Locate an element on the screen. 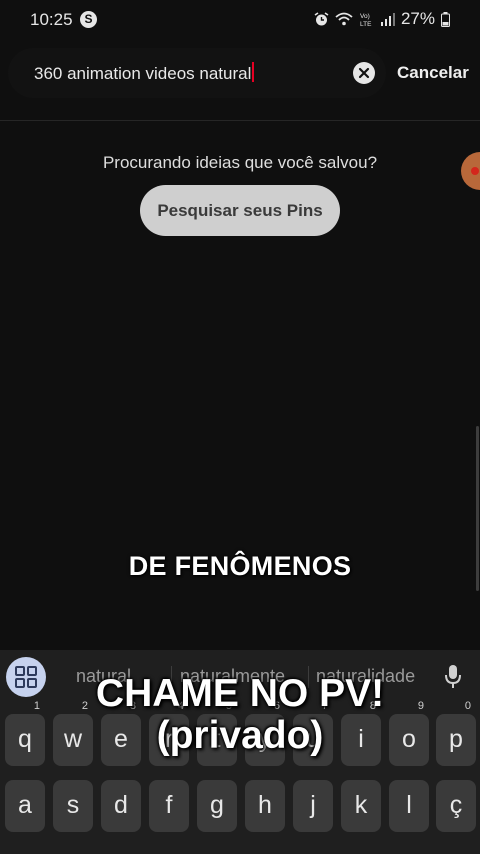  key-f: f is located at coordinates (169, 806).